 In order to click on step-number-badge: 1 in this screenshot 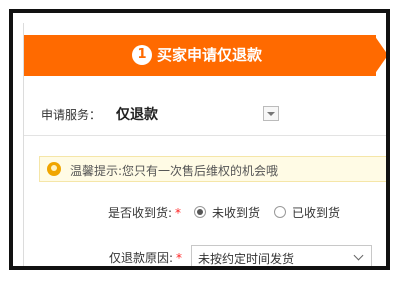, I will do `click(142, 55)`.